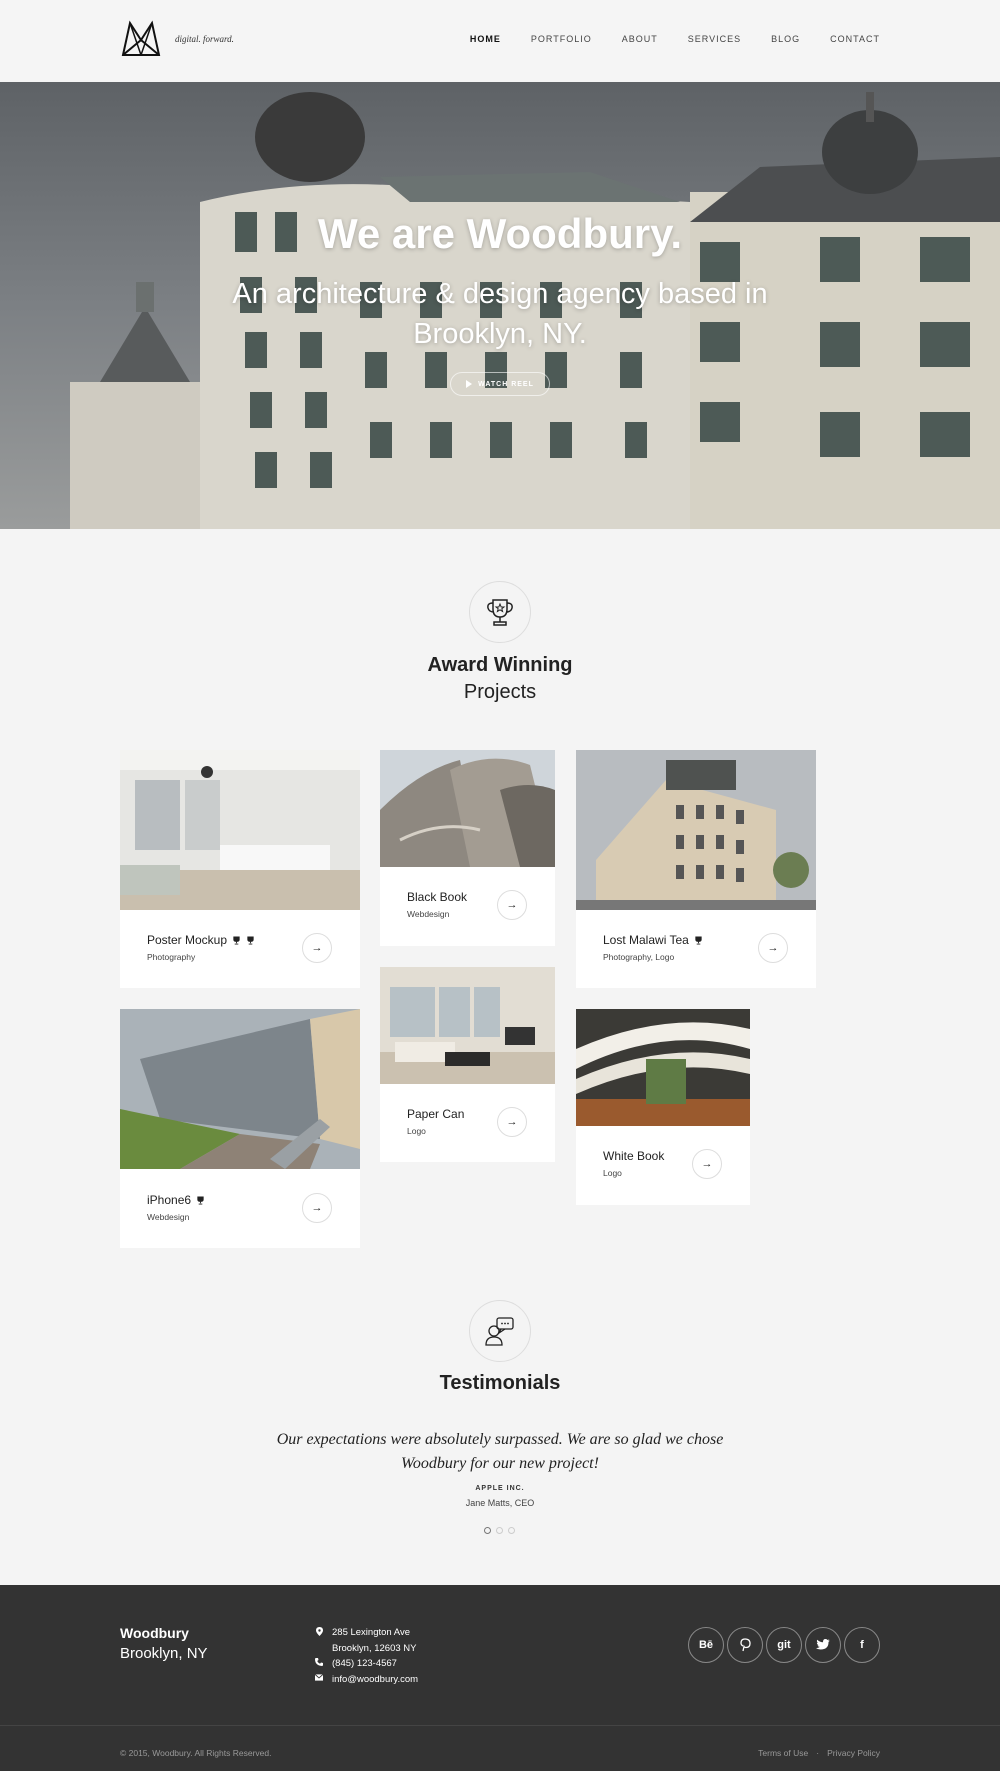  I want to click on watch-reel-label: WATCH REEL, so click(506, 384).